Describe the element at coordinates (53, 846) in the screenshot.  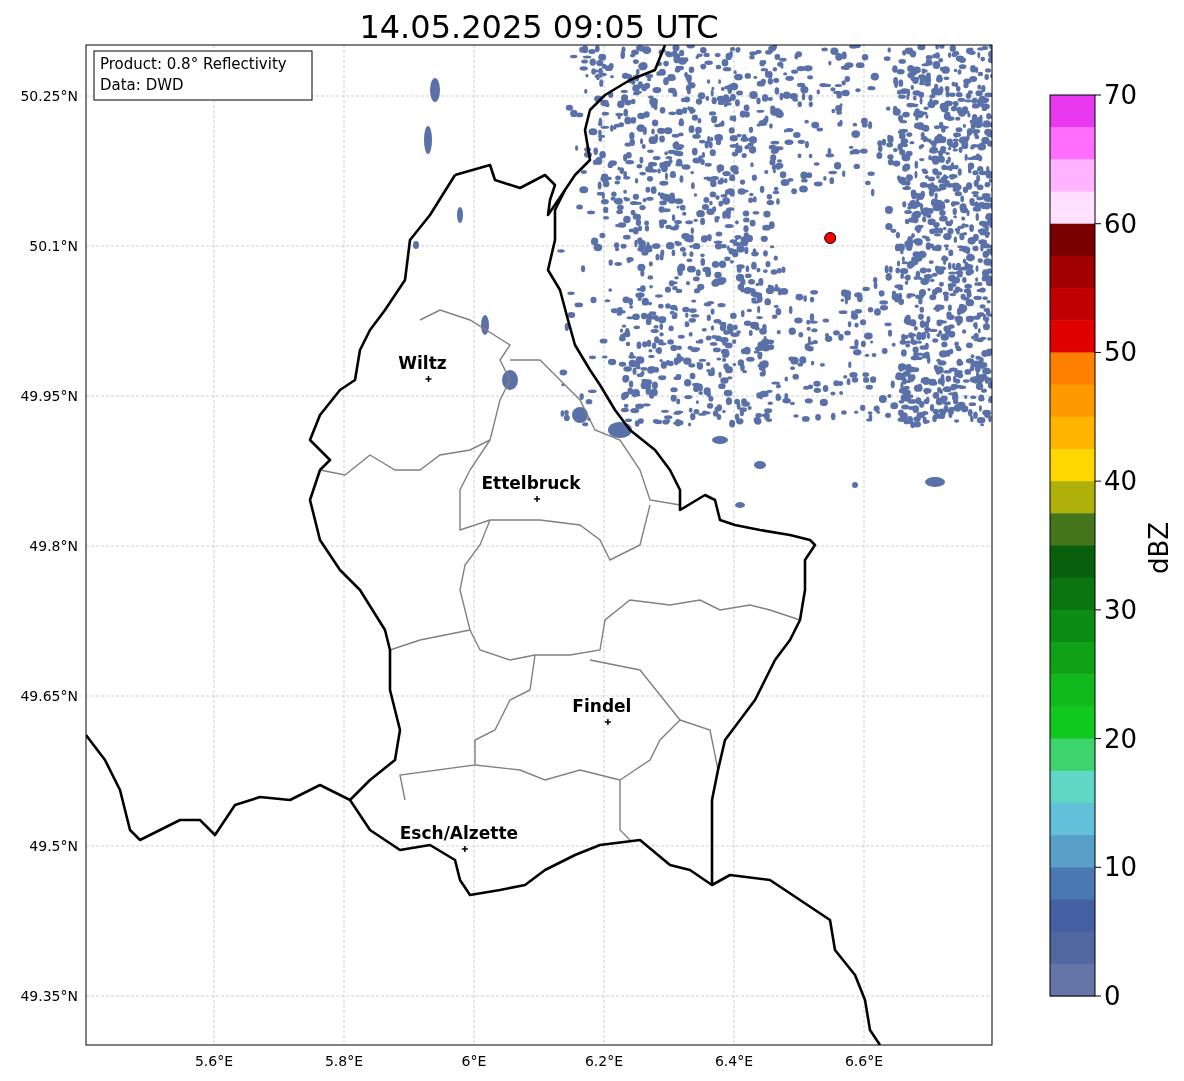
I see `latitude-label: 49.5°N` at that location.